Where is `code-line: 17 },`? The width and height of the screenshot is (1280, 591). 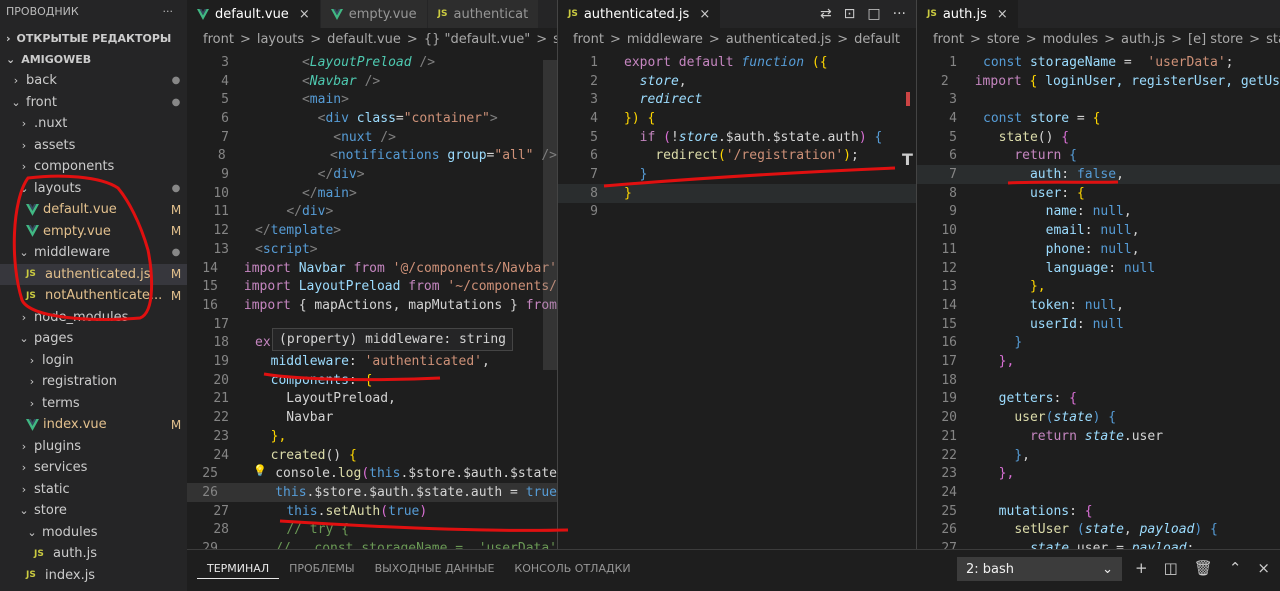
code-line: 17 }, is located at coordinates (1098, 361).